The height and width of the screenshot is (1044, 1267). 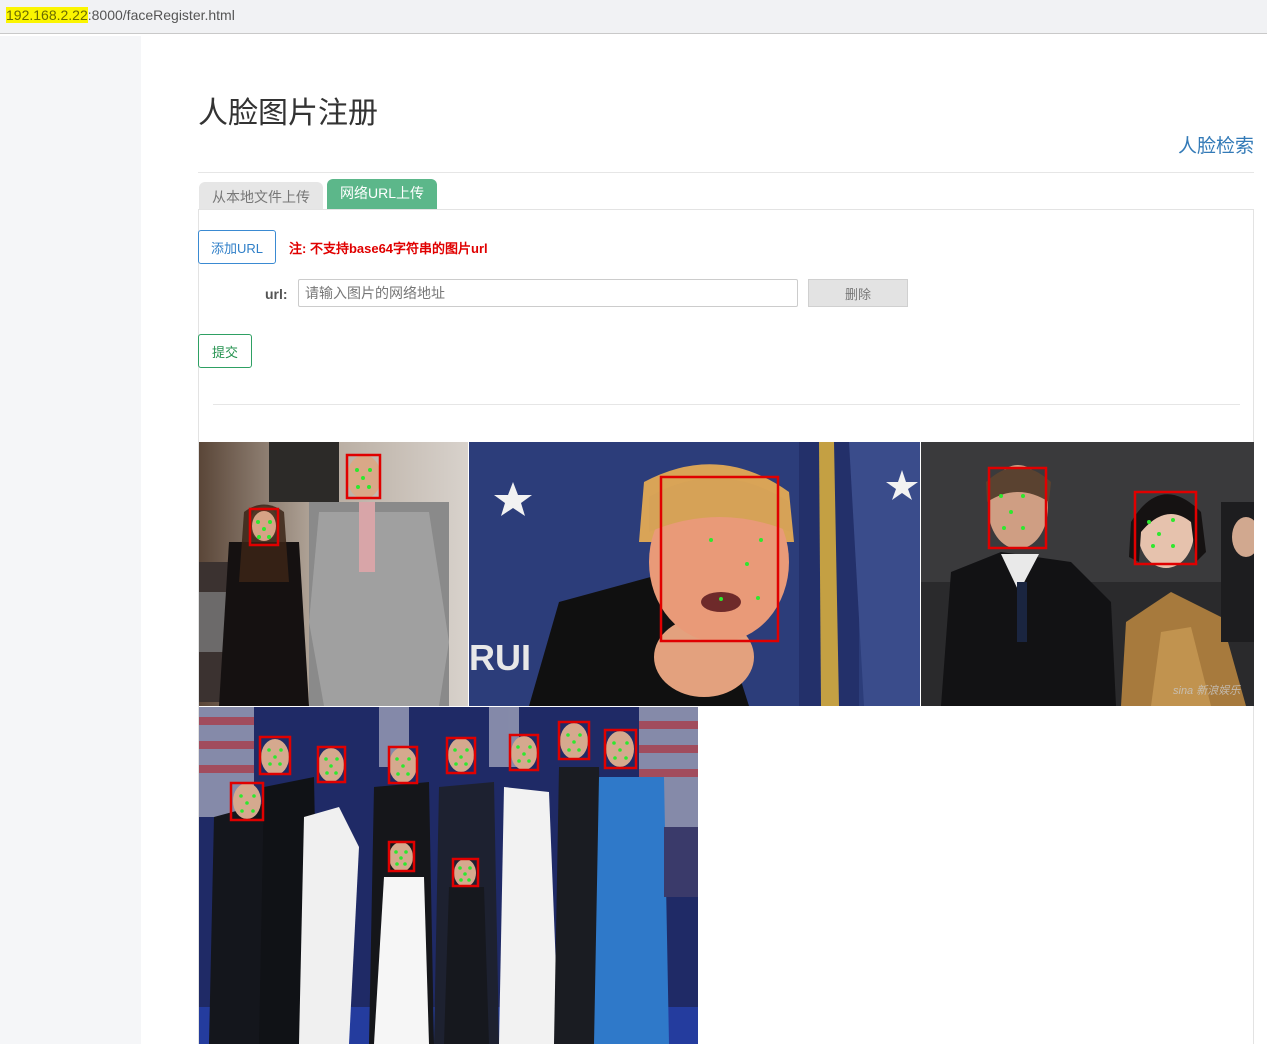 I want to click on delete-button: 删除, so click(x=858, y=293).